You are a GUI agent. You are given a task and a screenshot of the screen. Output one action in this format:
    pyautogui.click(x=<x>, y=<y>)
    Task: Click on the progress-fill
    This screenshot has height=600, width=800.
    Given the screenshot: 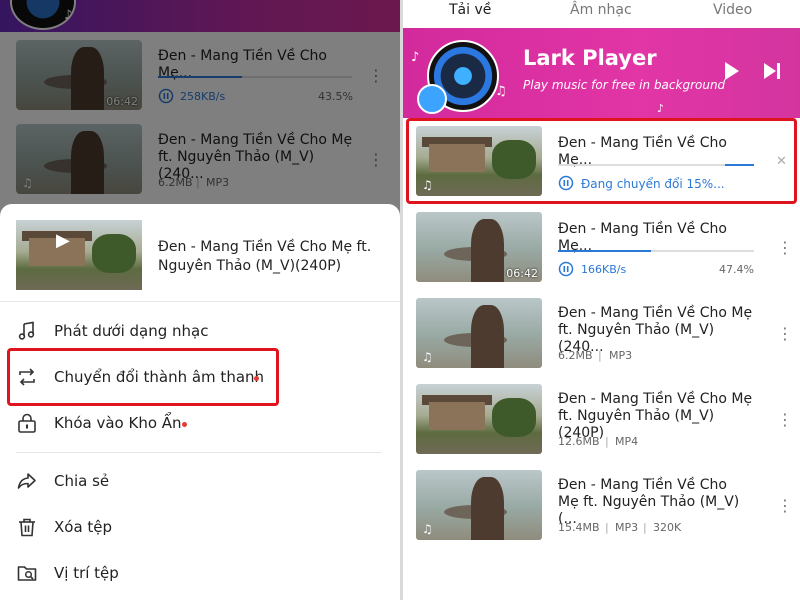 What is the action you would take?
    pyautogui.click(x=604, y=251)
    